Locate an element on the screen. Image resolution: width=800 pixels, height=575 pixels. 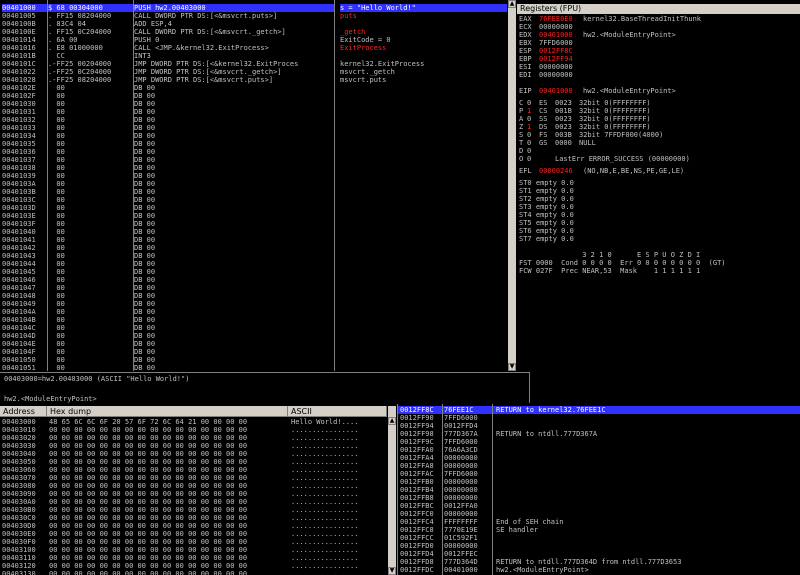
register-value: 00000246 is located at coordinates (559, 171).